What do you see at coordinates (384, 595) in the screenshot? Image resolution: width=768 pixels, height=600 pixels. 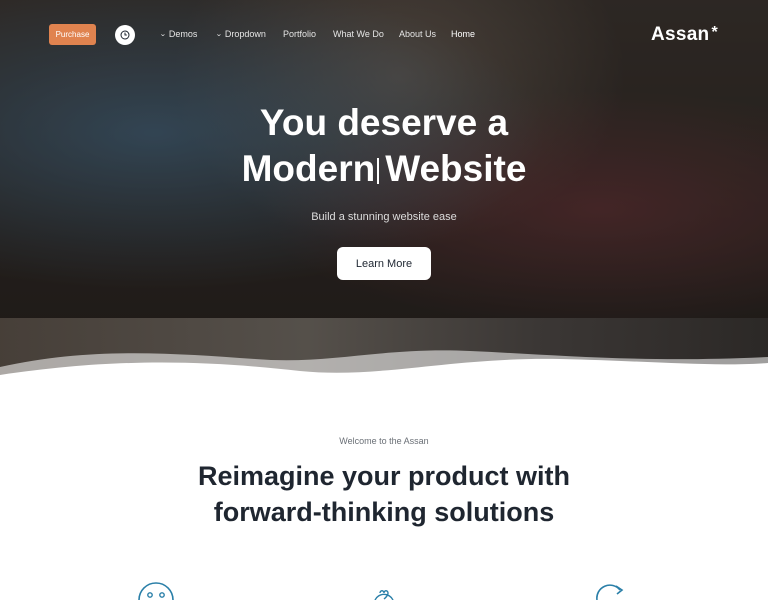 I see `heart-icon` at bounding box center [384, 595].